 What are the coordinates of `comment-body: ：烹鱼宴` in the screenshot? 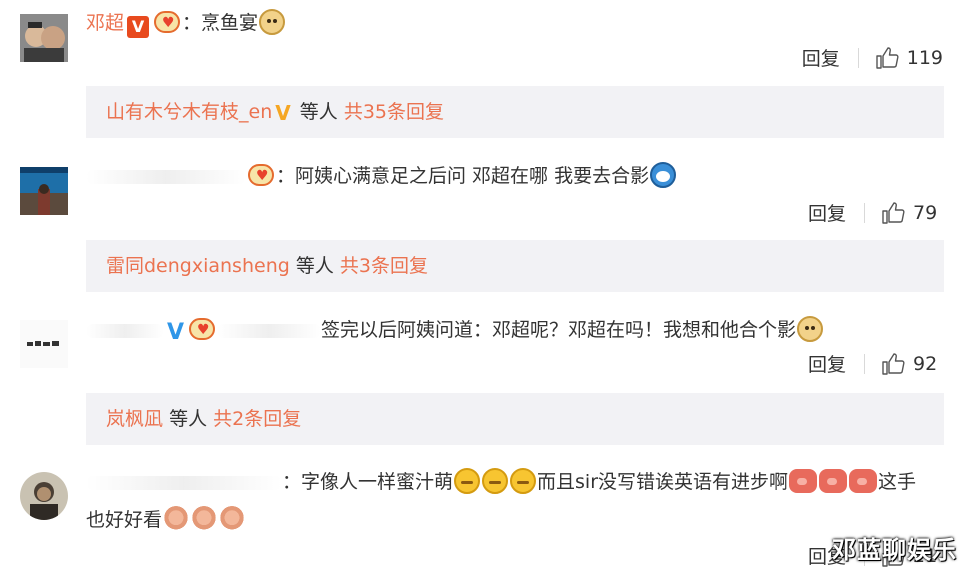 It's located at (220, 23).